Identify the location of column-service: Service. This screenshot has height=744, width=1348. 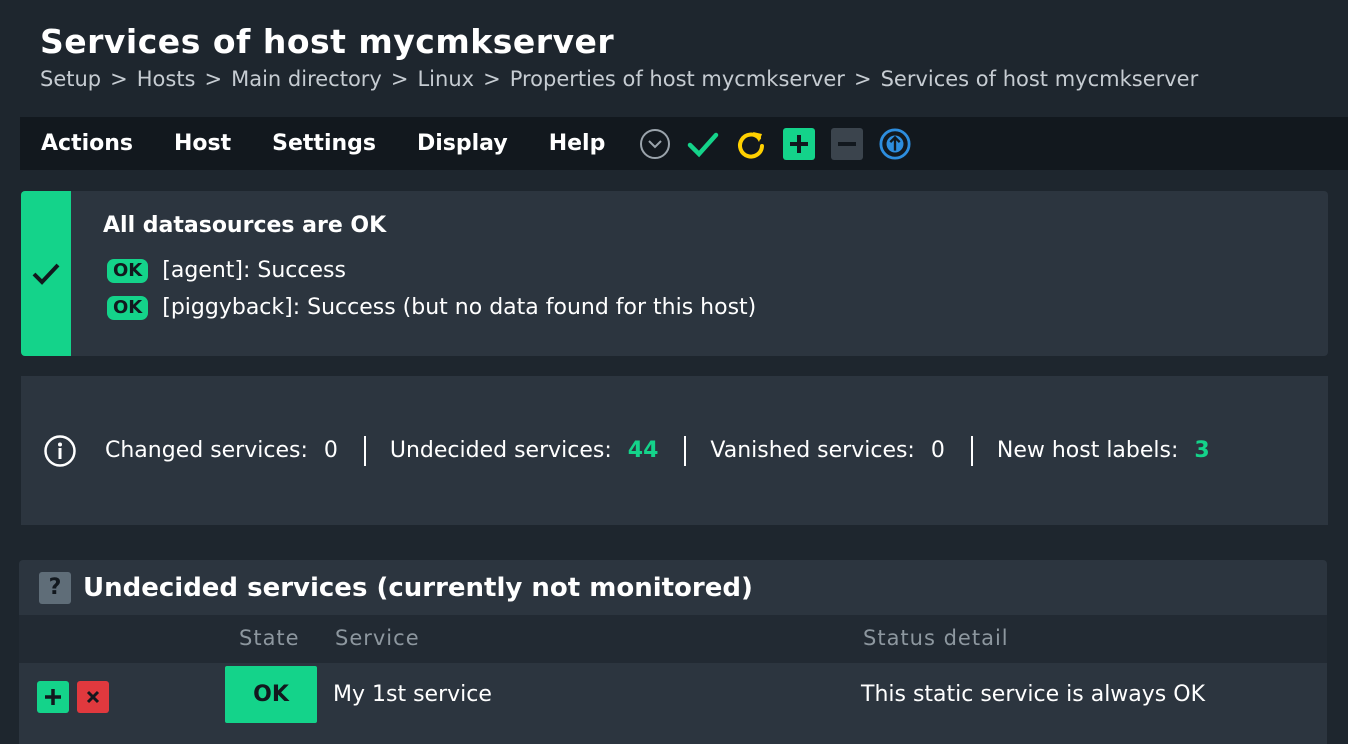
(377, 638).